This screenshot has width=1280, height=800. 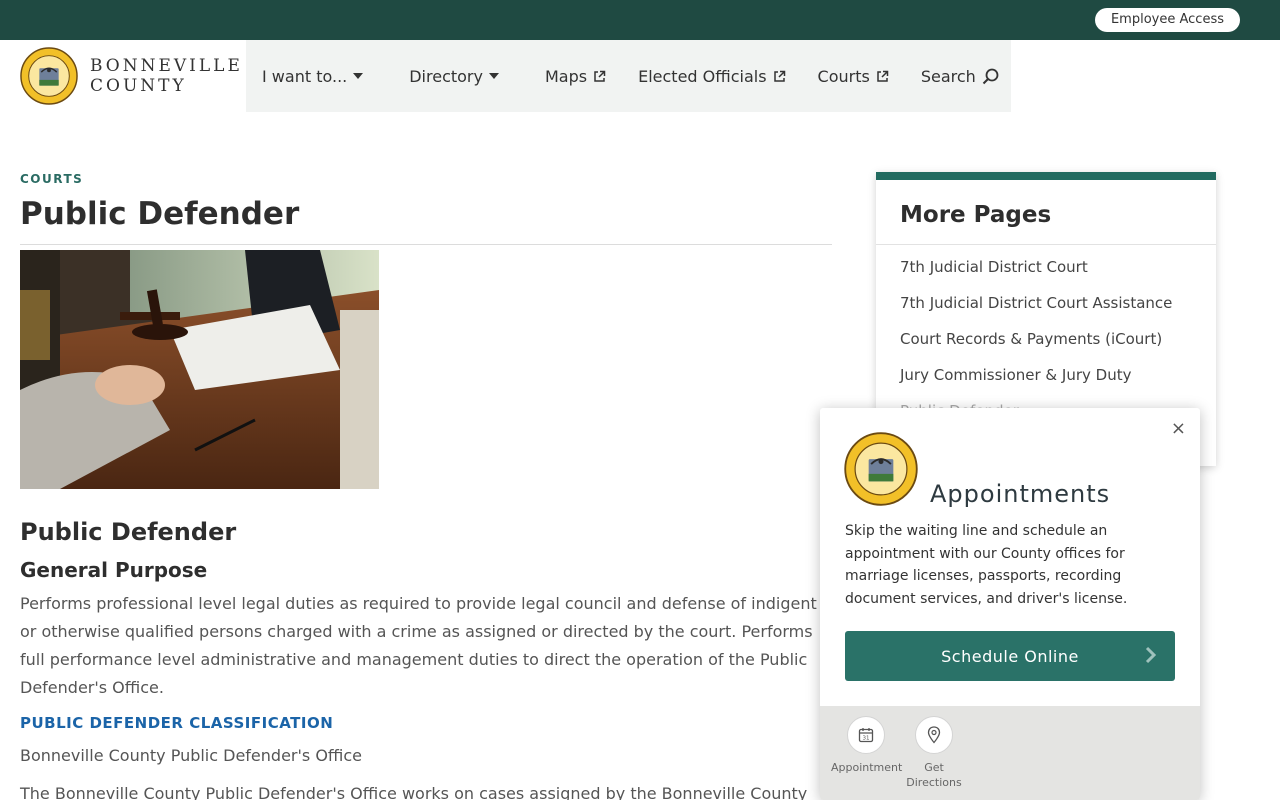 I want to click on appointment-shortcut: 31 Appointment, so click(x=867, y=745).